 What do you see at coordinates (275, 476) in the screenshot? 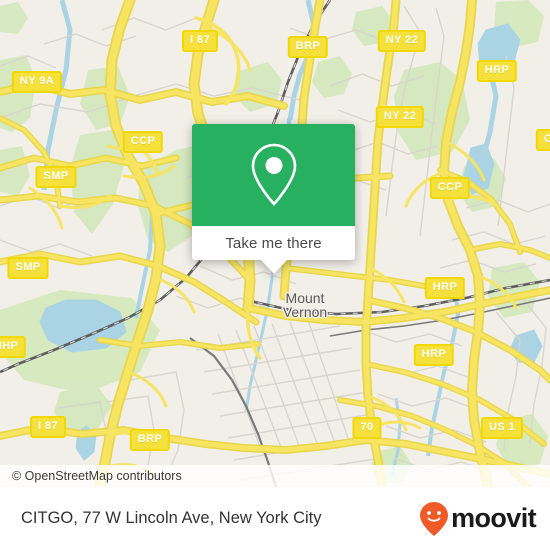
I see `osm-attribution: © OpenStreetMap contributors` at bounding box center [275, 476].